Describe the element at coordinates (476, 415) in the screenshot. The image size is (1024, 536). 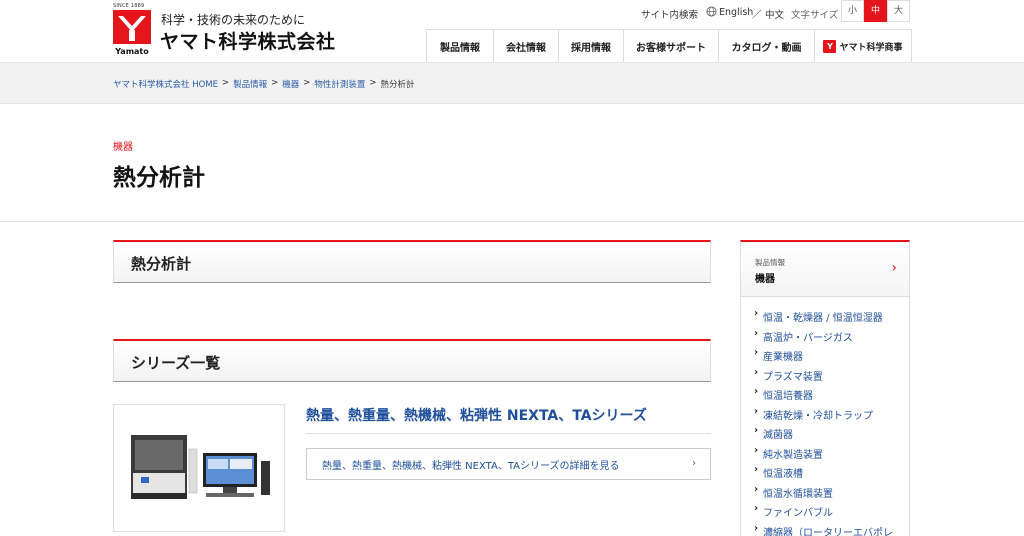
I see `product-title: 熱量、熱重量、熱機械、粘弾性 NEXTA、TAシリーズ` at that location.